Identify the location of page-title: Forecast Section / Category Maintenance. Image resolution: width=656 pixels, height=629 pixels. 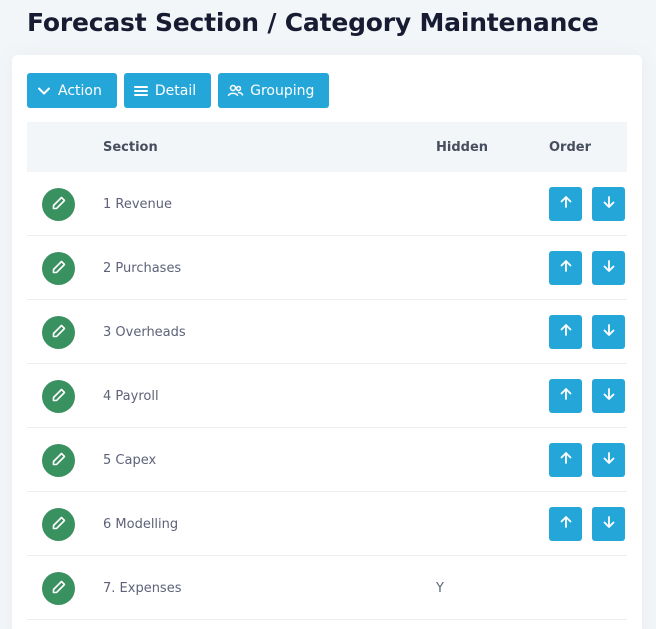
(313, 22).